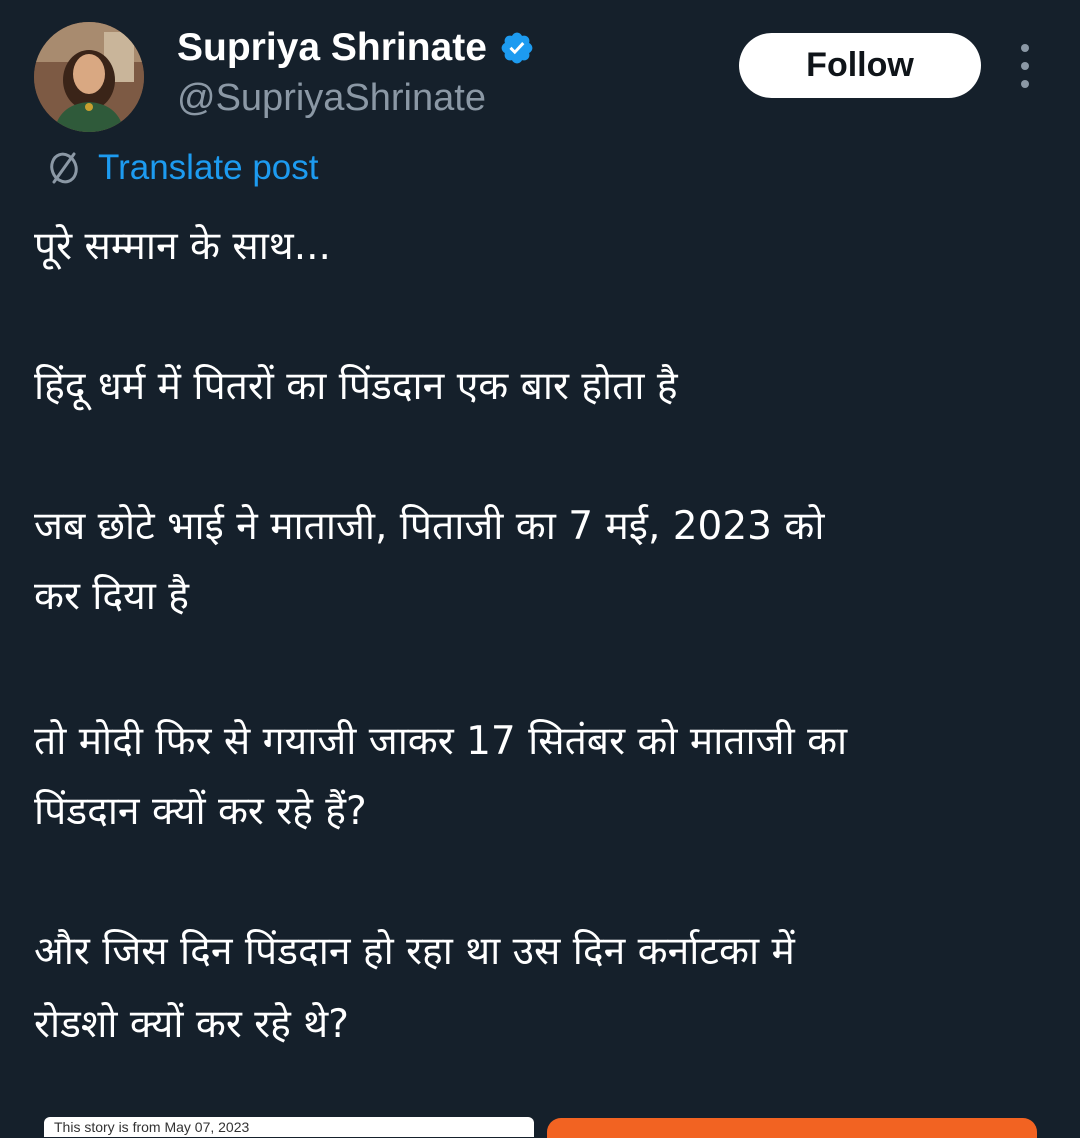  I want to click on author-name-row: Supriya Shrinate, so click(356, 48).